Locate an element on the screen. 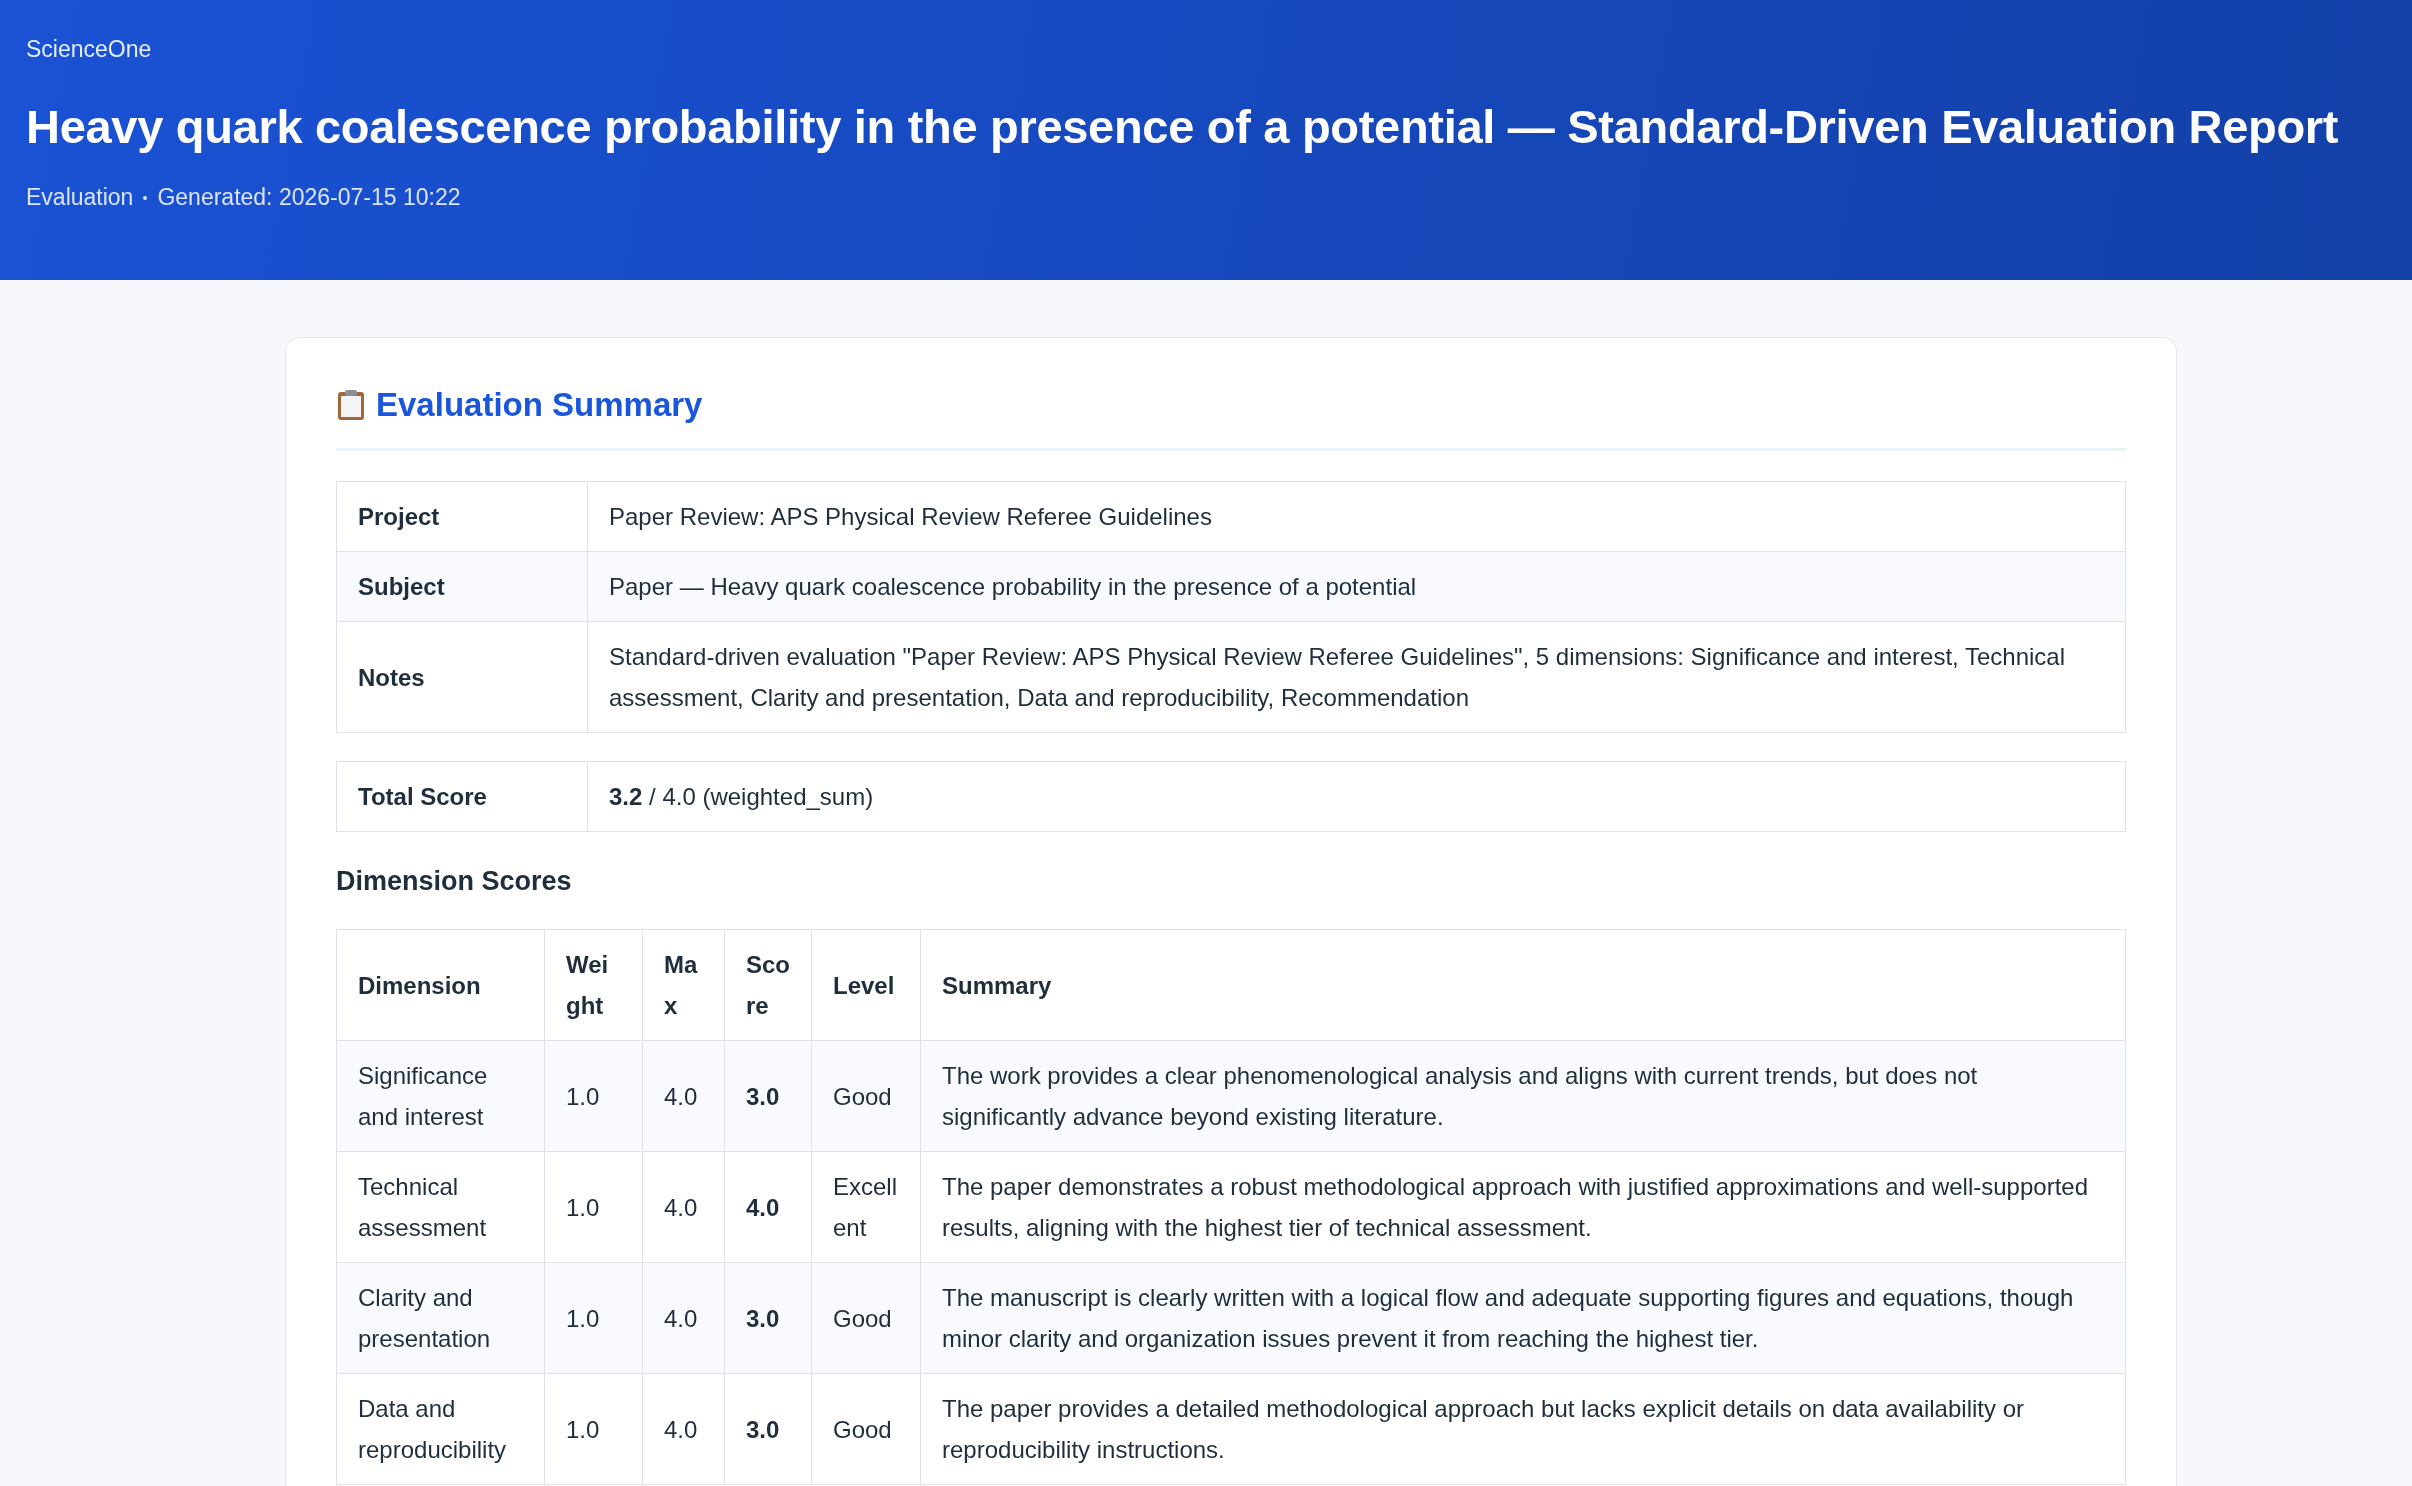 The width and height of the screenshot is (2412, 1486). table-cell: Standard-driven evaluation "Paper Review: APS Physical Review Referee Guidelines", 5 dimensions: Significance and interest, Technical assessment, Clarity and presentation, Data and reproducibility, Recommendation is located at coordinates (1356, 677).